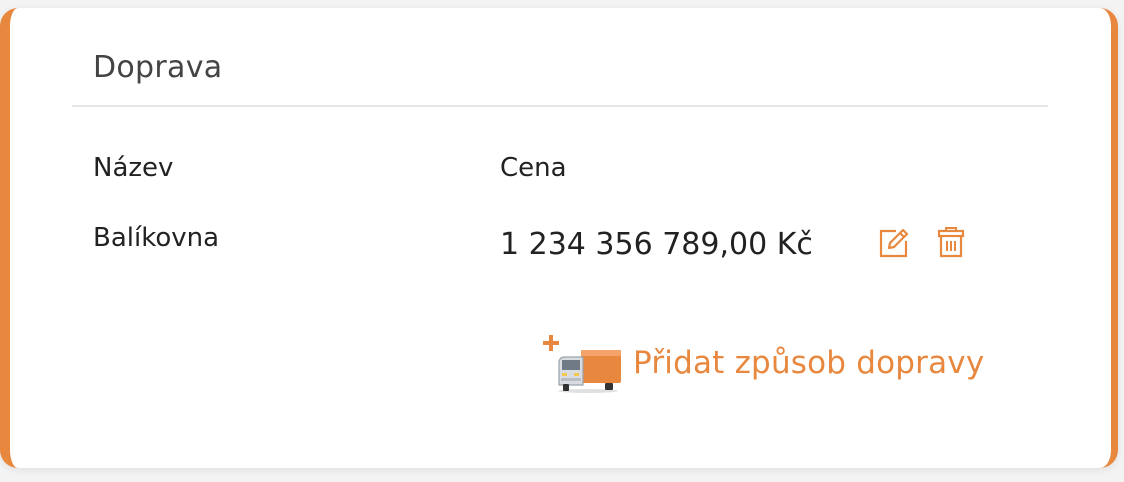  I want to click on column-header-price: Cena, so click(533, 168).